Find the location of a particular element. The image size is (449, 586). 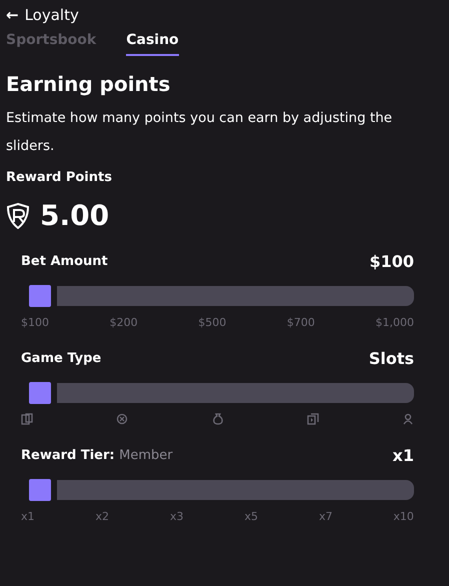

tick-label: $500 is located at coordinates (212, 322).